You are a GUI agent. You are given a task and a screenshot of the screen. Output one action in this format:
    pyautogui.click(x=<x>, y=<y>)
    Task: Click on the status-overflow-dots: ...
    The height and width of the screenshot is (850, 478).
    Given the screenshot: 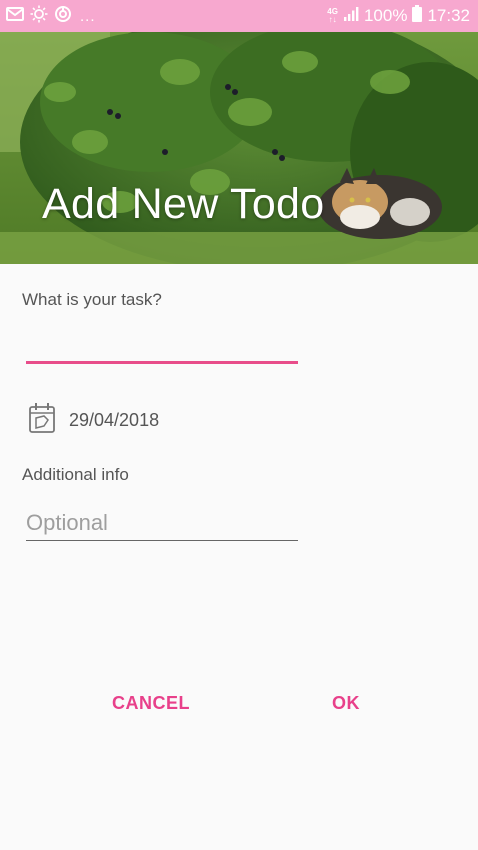 What is the action you would take?
    pyautogui.click(x=88, y=16)
    